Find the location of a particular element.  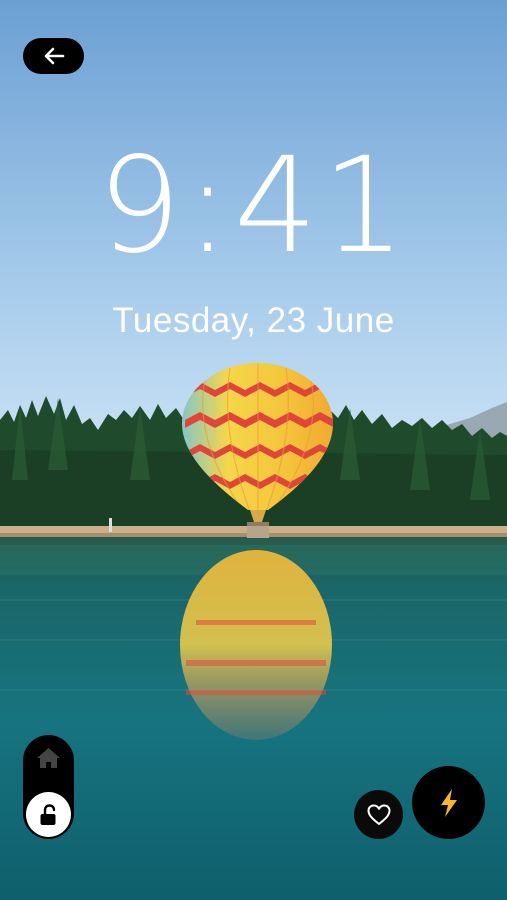

lock-date: Tuesday, 23 June is located at coordinates (253, 320).